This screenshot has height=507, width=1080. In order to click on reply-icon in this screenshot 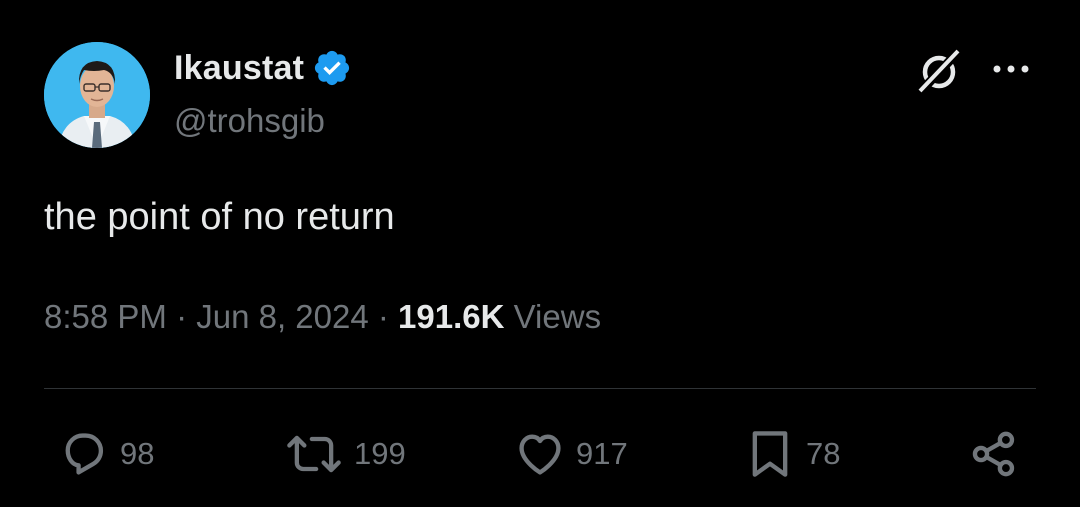, I will do `click(84, 454)`.